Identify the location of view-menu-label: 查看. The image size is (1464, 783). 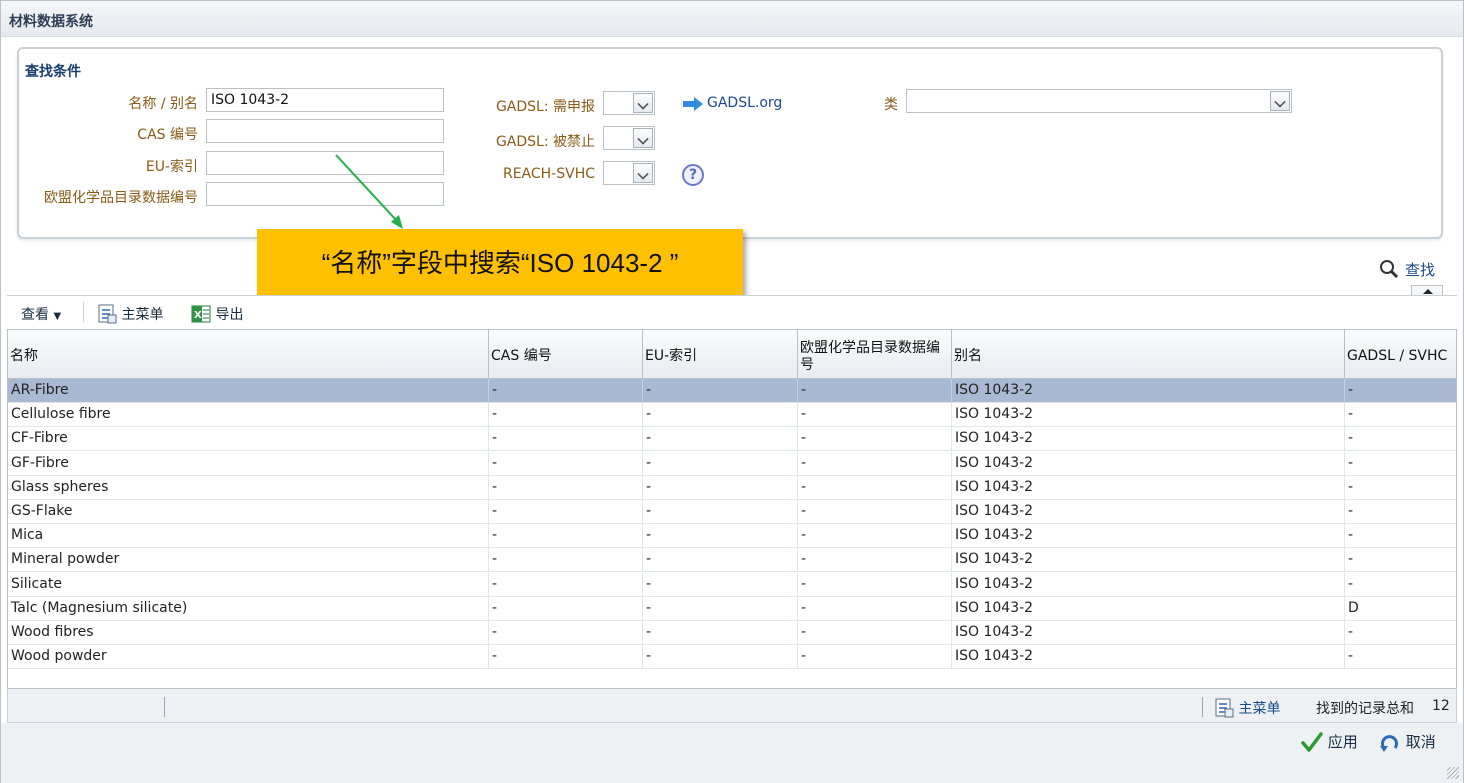
(35, 315).